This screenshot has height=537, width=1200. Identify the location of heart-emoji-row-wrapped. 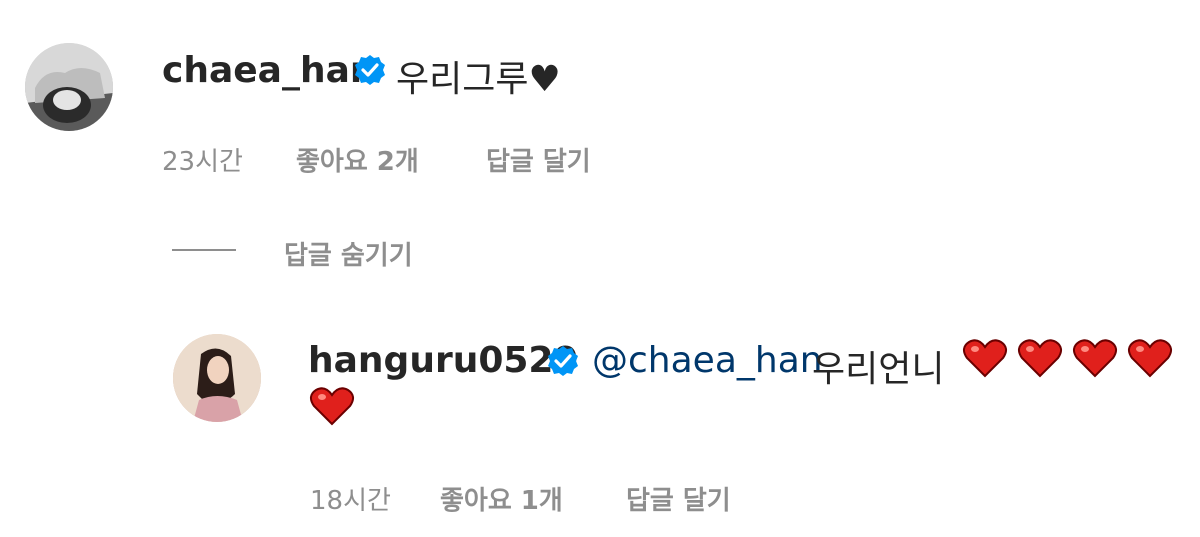
(332, 406).